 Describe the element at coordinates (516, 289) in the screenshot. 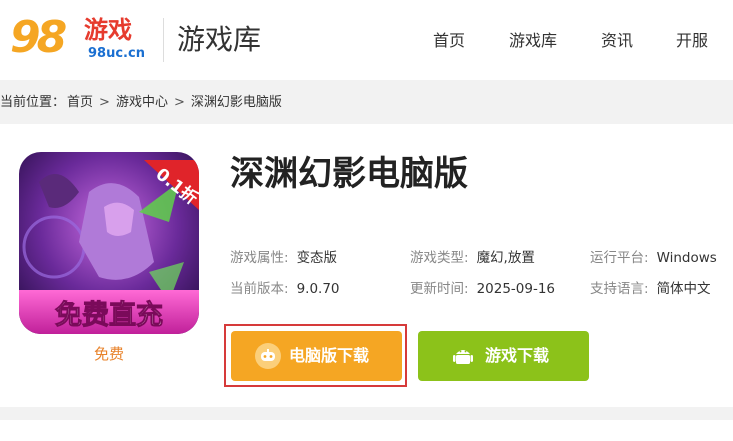

I see `attr-value: 2025-09-16` at that location.